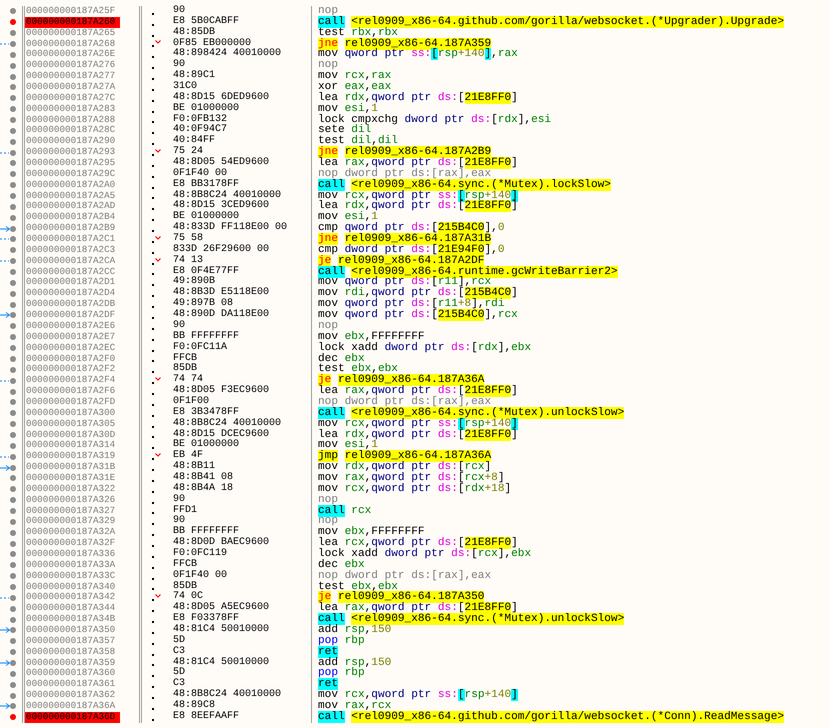 This screenshot has width=829, height=728. What do you see at coordinates (72, 22) in the screenshot?
I see `address-cell: 000000000187A260` at bounding box center [72, 22].